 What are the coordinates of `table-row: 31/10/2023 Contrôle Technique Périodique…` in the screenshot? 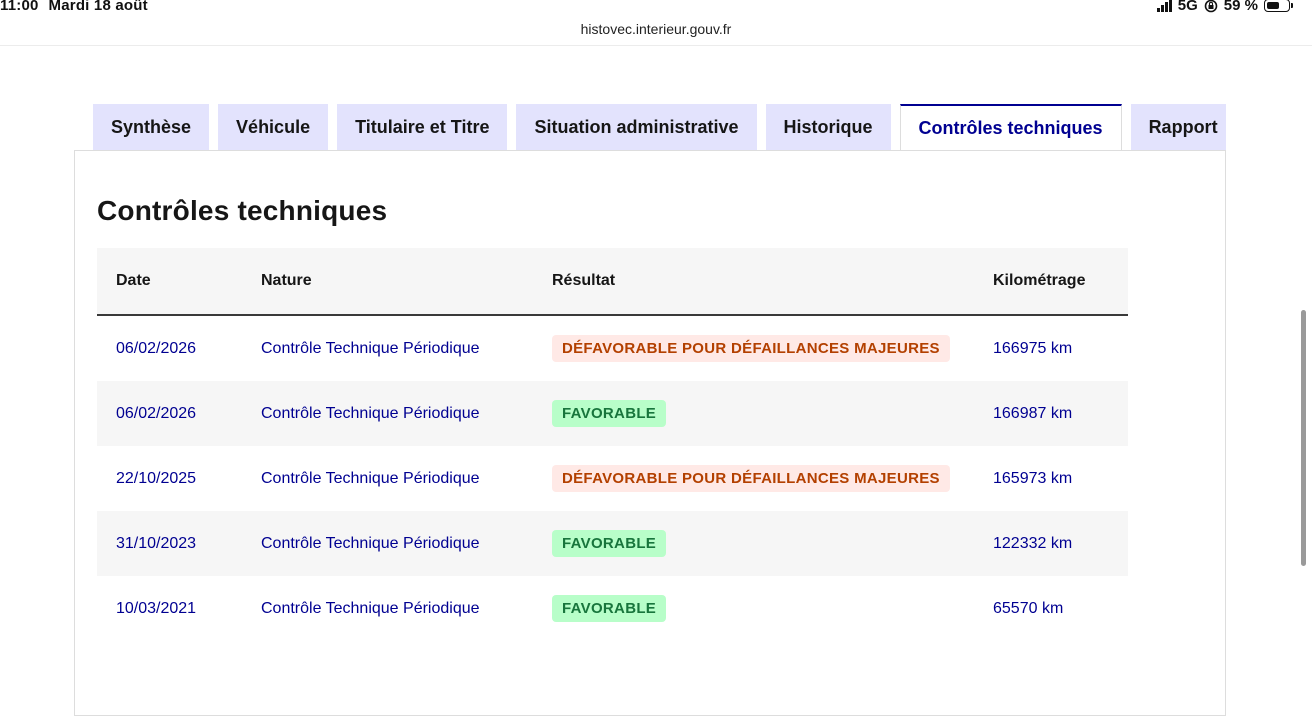 It's located at (612, 543).